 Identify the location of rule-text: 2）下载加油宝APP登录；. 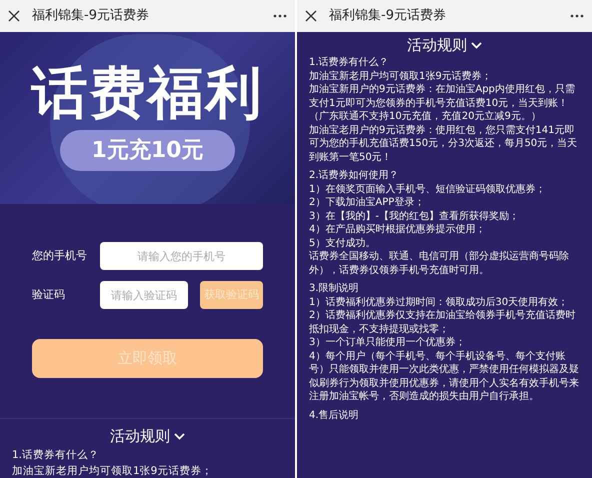
(367, 203).